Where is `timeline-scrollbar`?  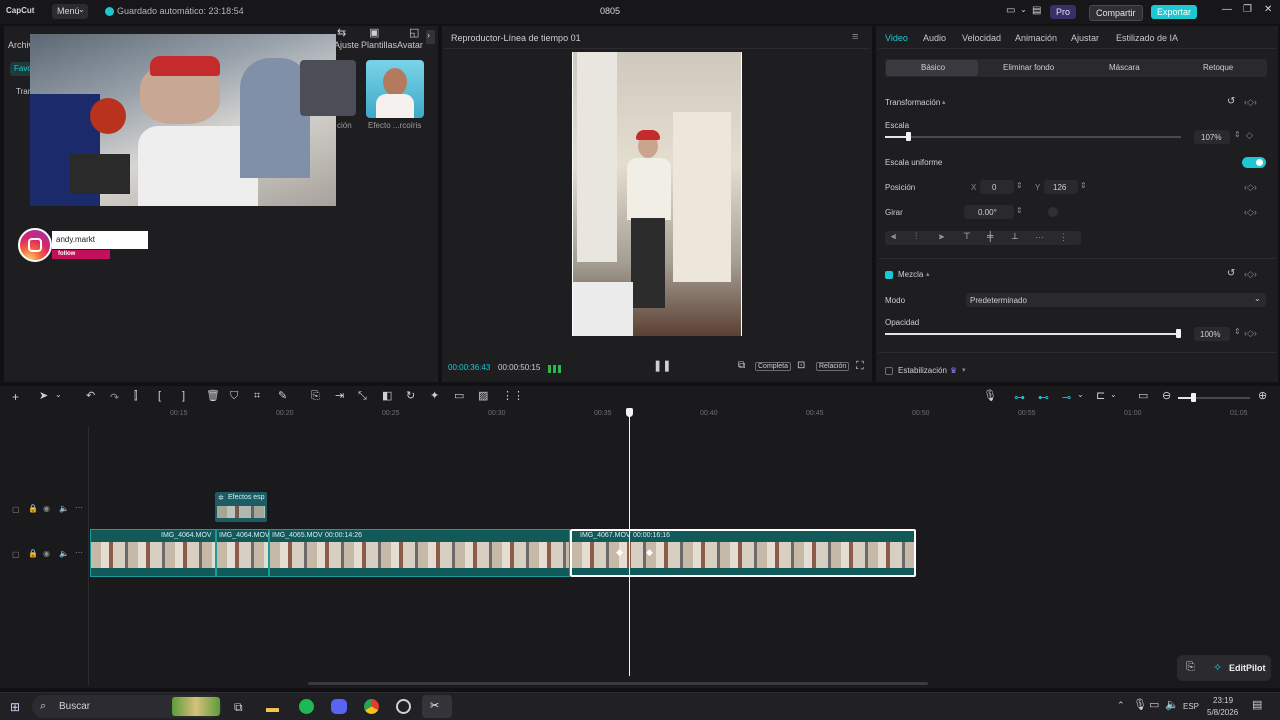 timeline-scrollbar is located at coordinates (618, 683).